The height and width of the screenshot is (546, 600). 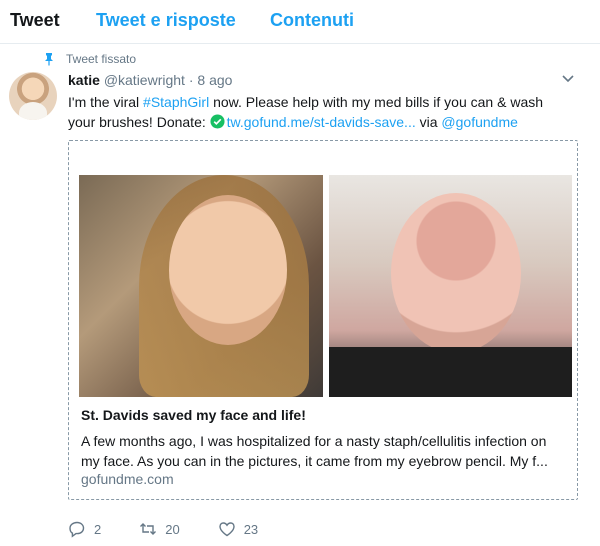 I want to click on like-button: 23, so click(x=238, y=529).